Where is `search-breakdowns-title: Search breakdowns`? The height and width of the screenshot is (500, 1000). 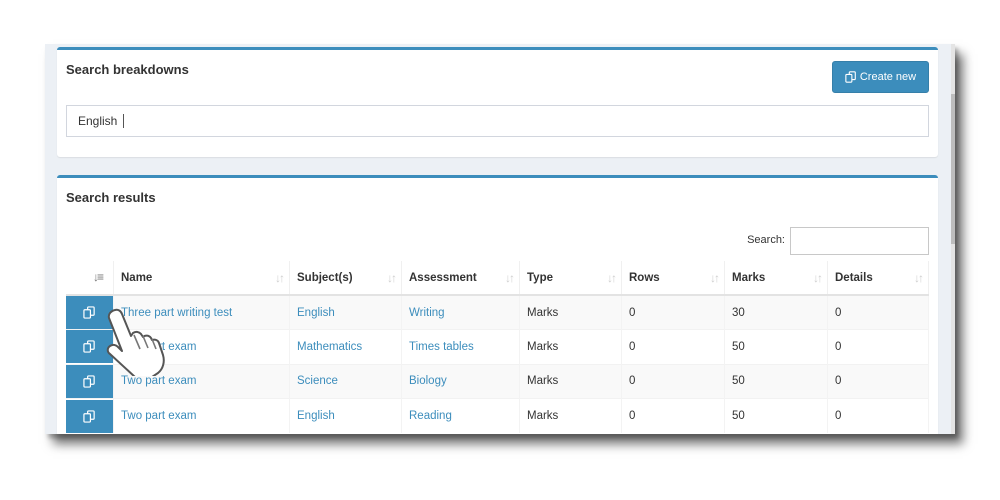 search-breakdowns-title: Search breakdowns is located at coordinates (127, 69).